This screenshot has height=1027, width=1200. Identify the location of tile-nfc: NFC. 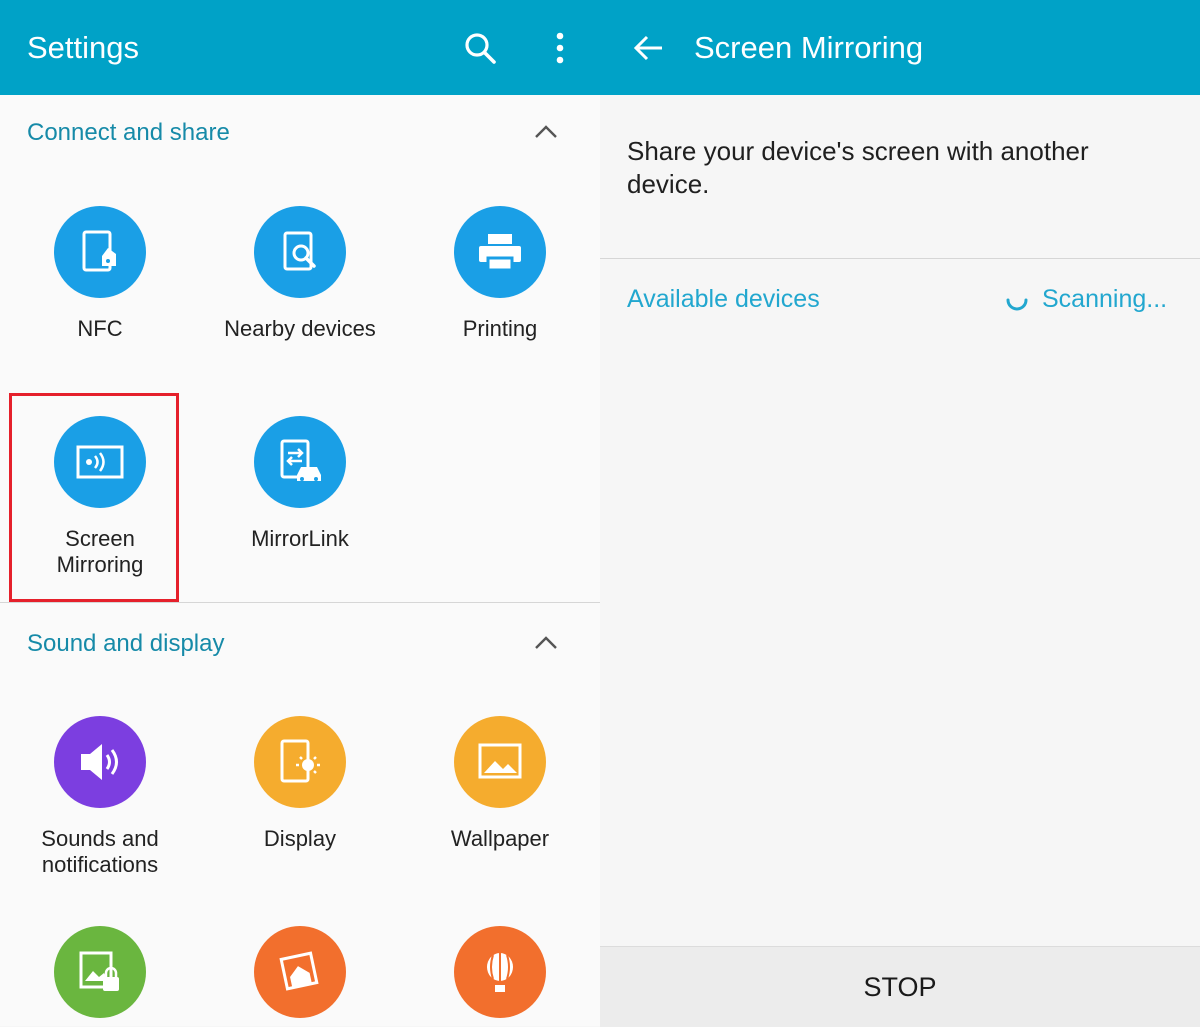
(100, 274).